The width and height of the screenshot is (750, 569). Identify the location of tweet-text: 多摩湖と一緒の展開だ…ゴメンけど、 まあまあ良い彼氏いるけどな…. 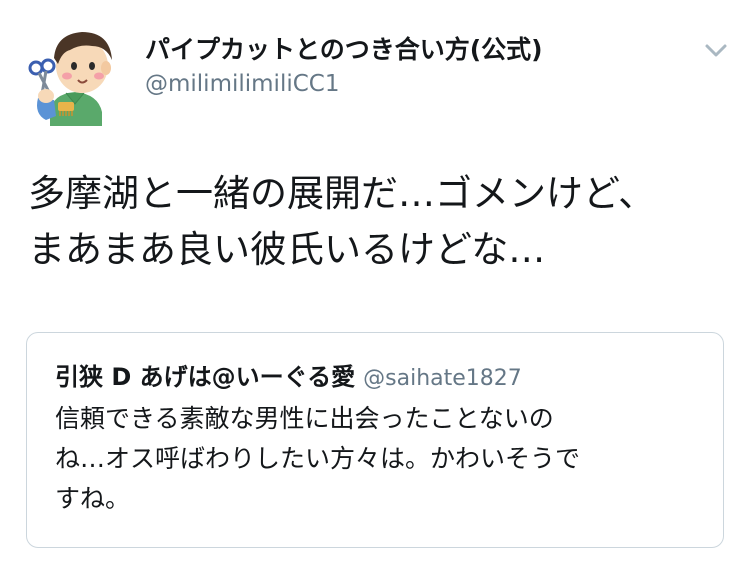
(342, 221).